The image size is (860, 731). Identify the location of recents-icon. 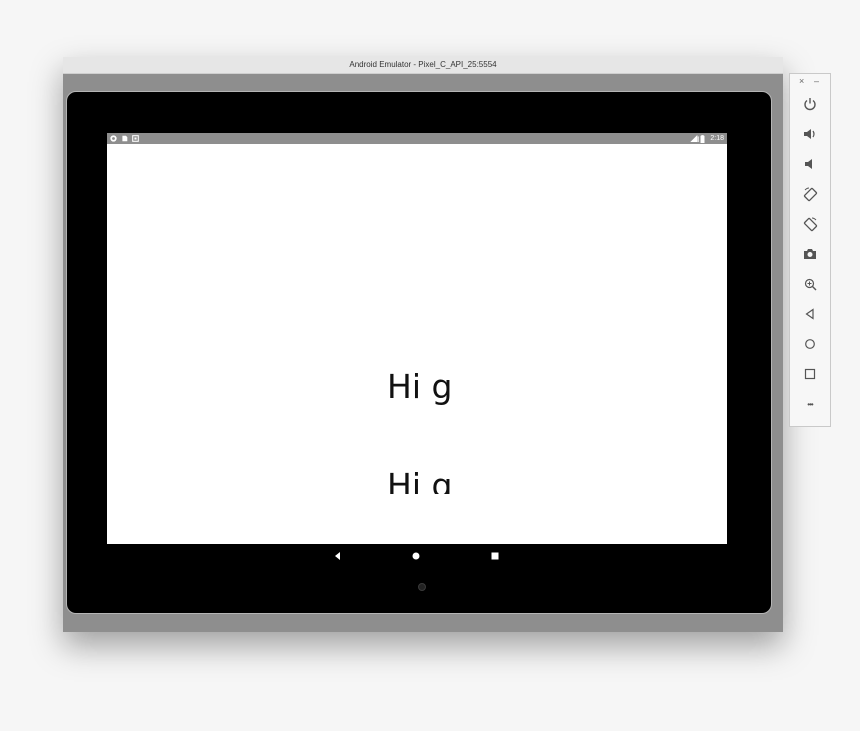
(495, 556).